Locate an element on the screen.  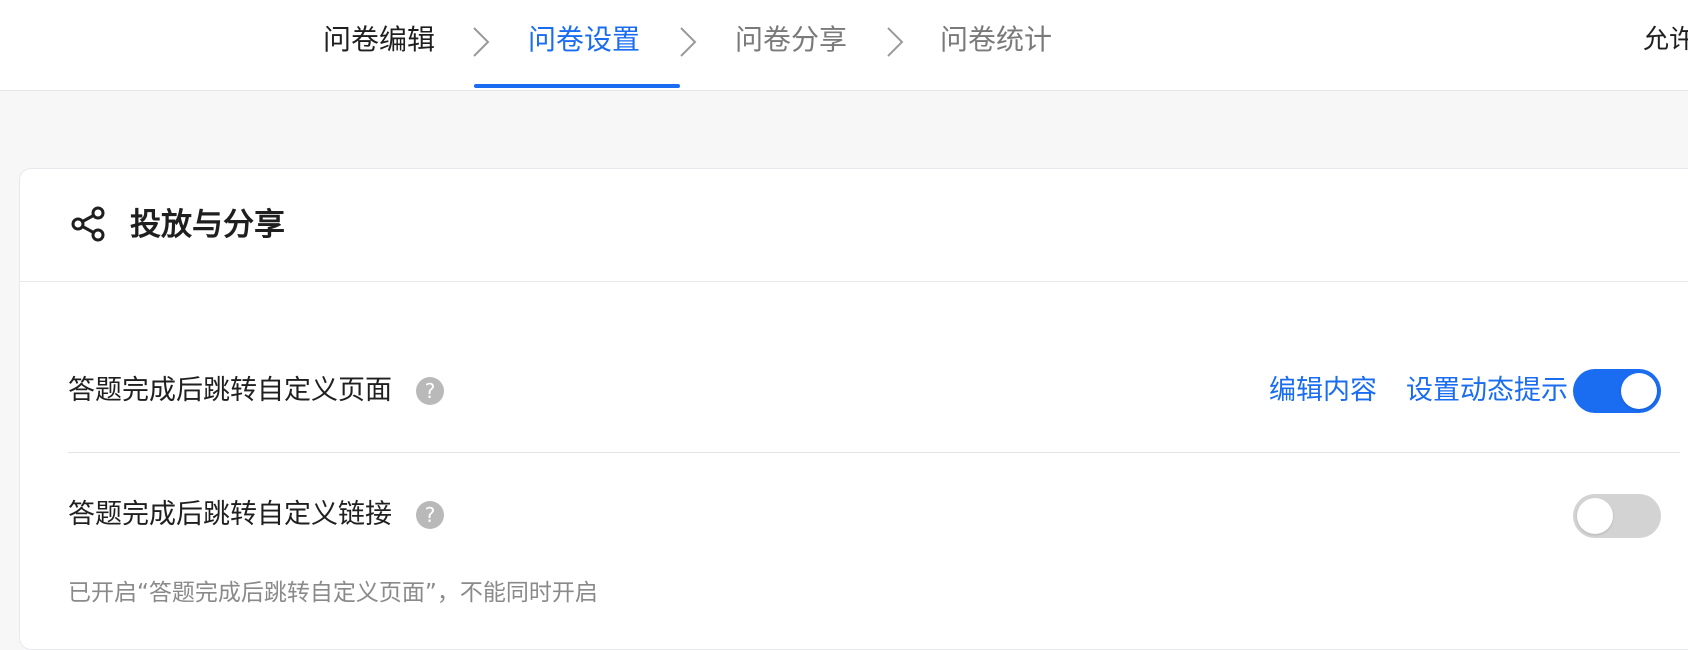
set-dynamic-tip-link: 设置动态提示 is located at coordinates (1487, 391).